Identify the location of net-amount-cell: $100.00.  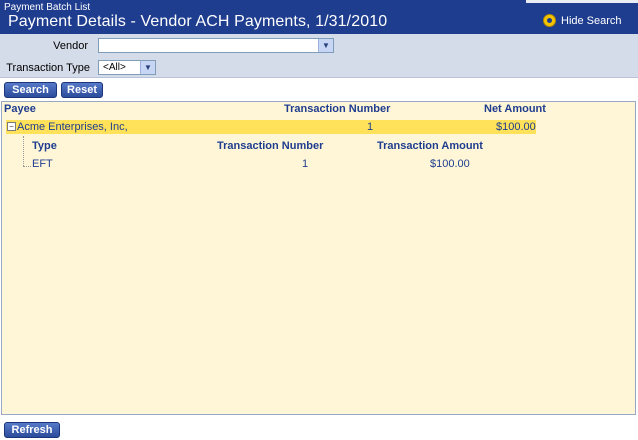
(516, 127).